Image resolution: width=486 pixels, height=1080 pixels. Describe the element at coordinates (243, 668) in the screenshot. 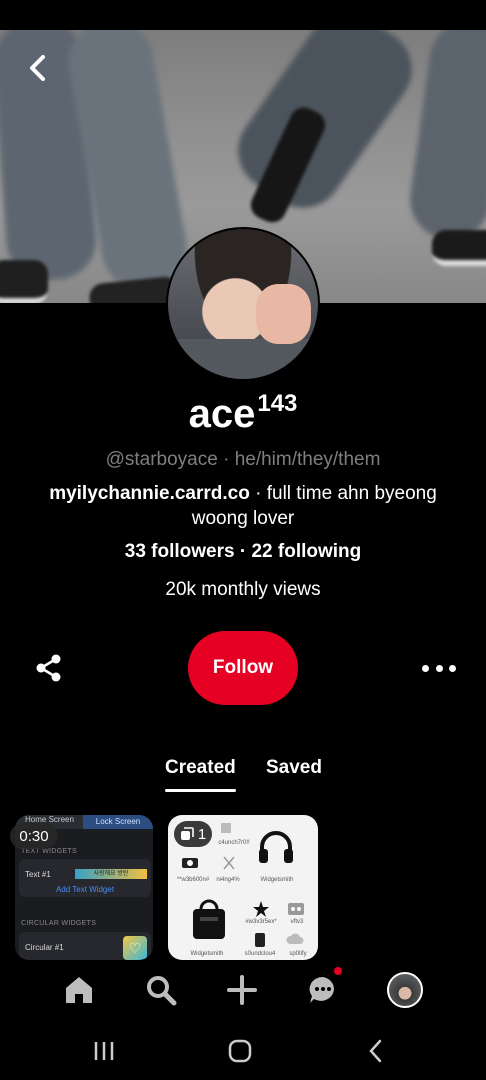

I see `follow-button: Follow` at that location.